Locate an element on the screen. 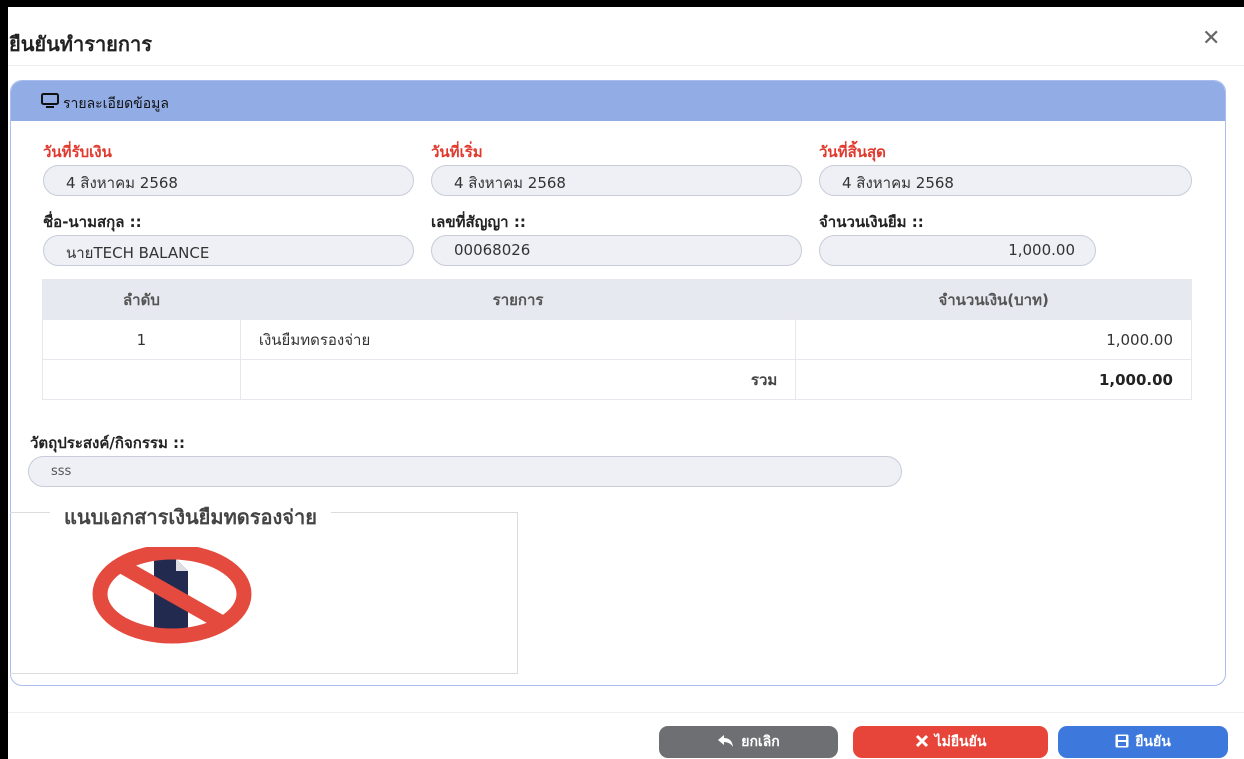  purpose-label: วัตถุประสงค์/กิจกรรม :: is located at coordinates (108, 443).